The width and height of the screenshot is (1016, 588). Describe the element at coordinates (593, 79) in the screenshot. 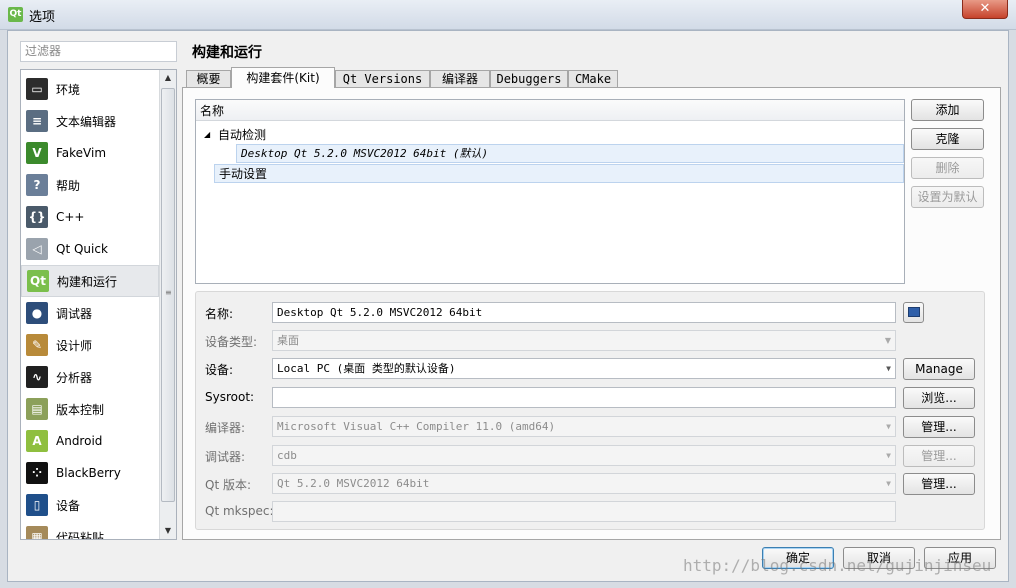

I see `tab-cmake: CMake` at that location.